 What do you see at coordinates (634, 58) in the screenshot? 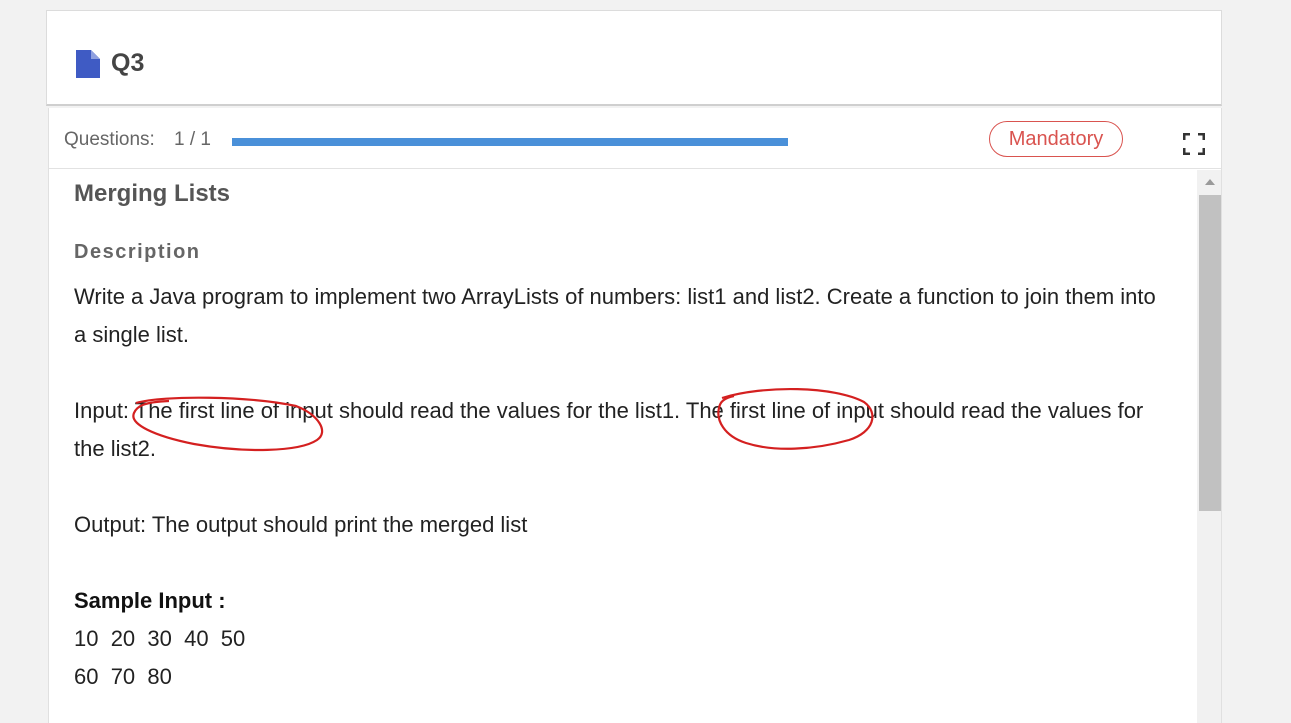
I see `question-header: Q3` at bounding box center [634, 58].